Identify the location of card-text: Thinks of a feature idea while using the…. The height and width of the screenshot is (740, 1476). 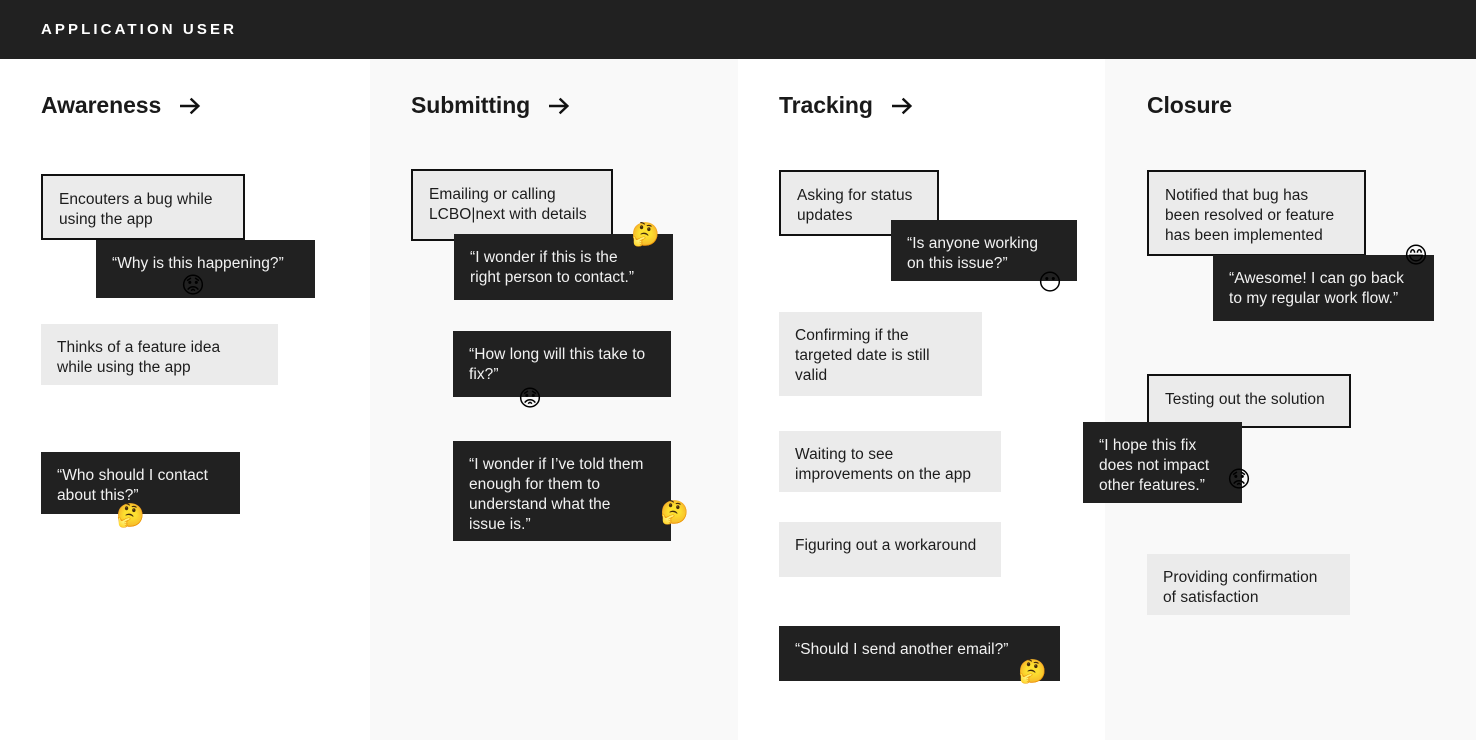
(139, 358).